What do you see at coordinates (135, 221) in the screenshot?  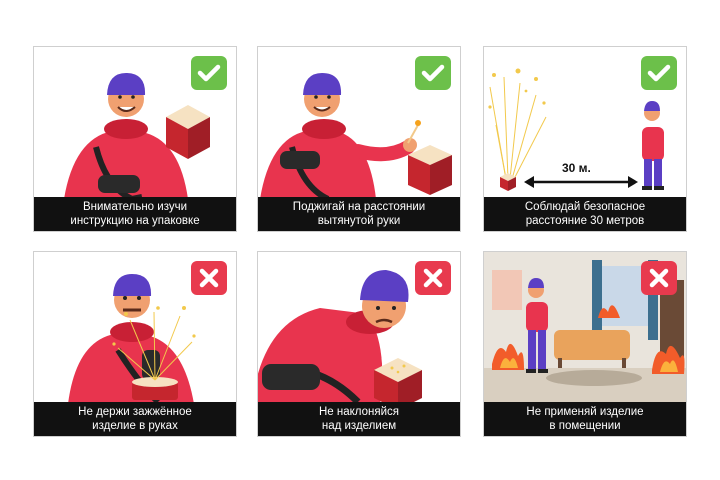 I see `caption-line-2: инструкцию на упаковке` at bounding box center [135, 221].